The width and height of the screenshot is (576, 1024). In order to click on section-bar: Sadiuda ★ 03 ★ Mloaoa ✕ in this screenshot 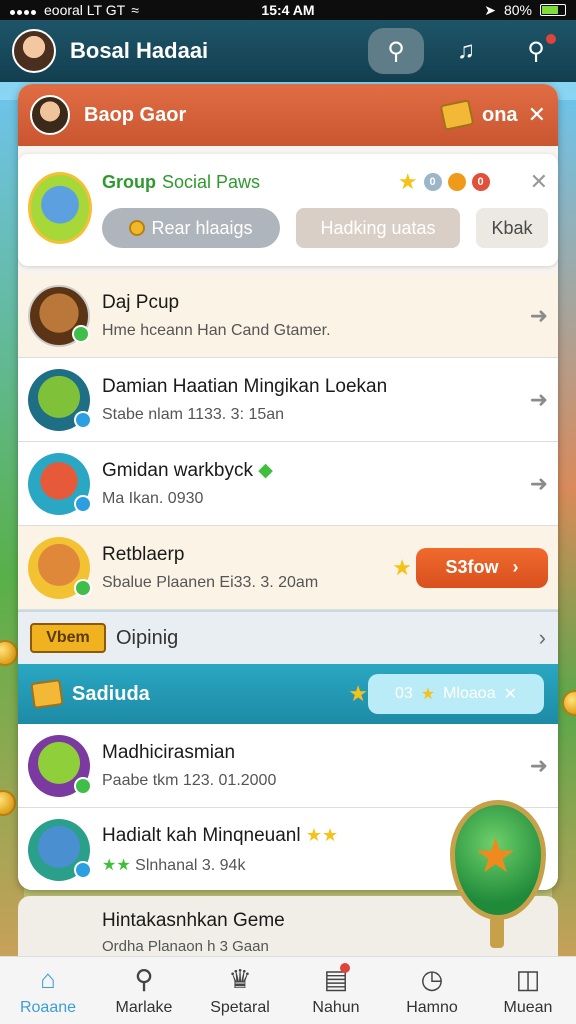, I will do `click(288, 694)`.